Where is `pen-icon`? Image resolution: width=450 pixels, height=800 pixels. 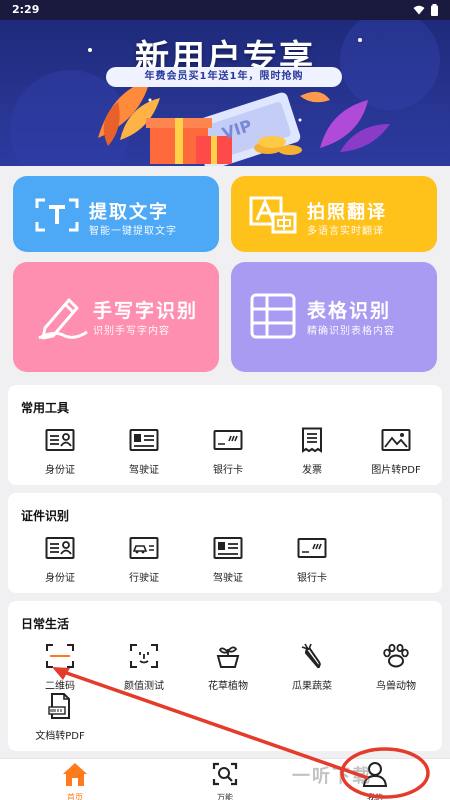
pen-icon is located at coordinates (63, 319).